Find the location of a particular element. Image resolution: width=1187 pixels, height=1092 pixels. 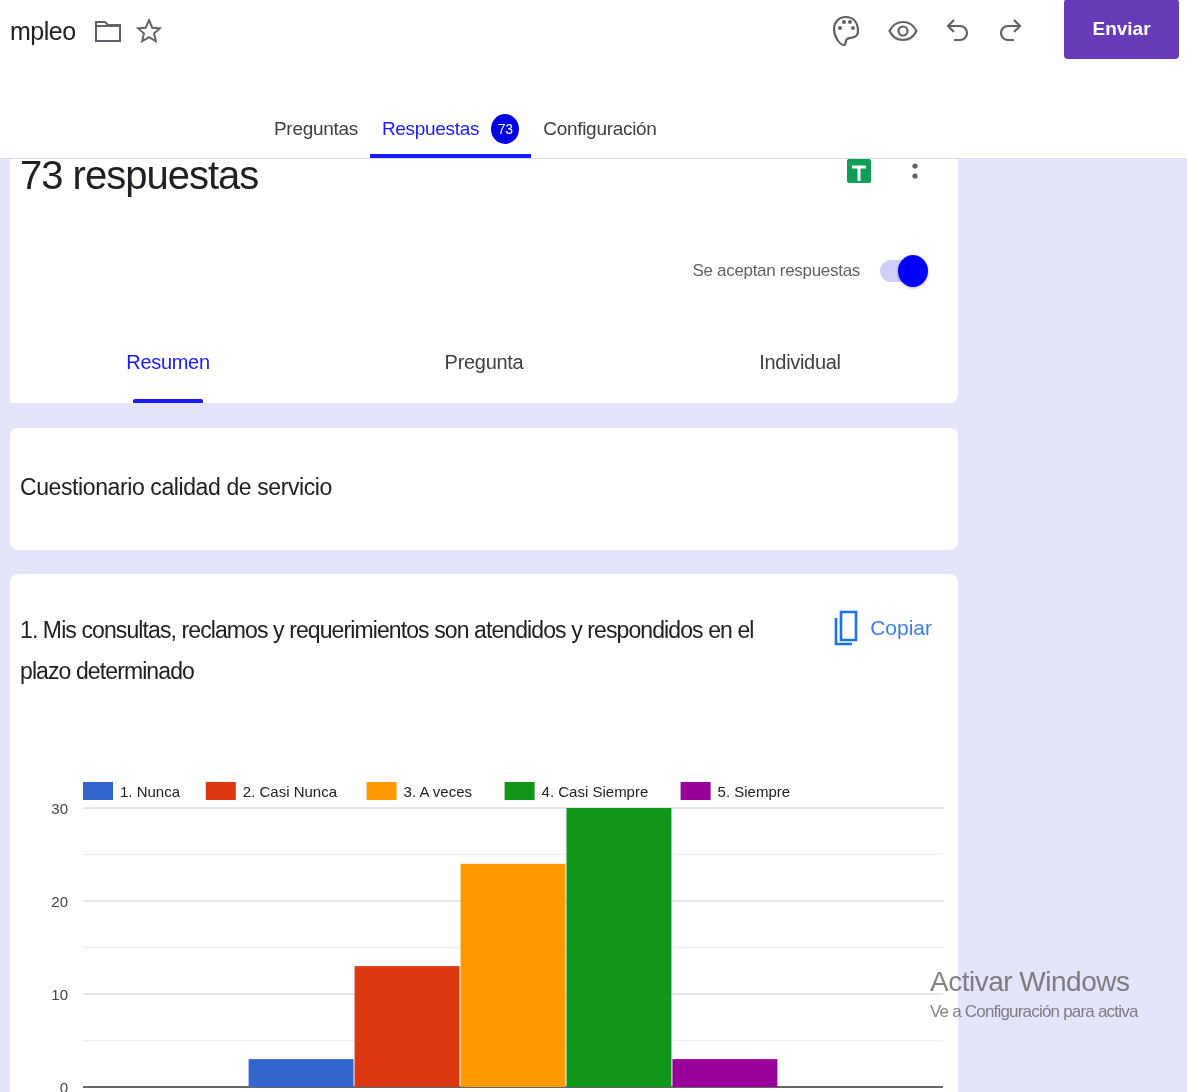

count-badge: 73 is located at coordinates (505, 129).